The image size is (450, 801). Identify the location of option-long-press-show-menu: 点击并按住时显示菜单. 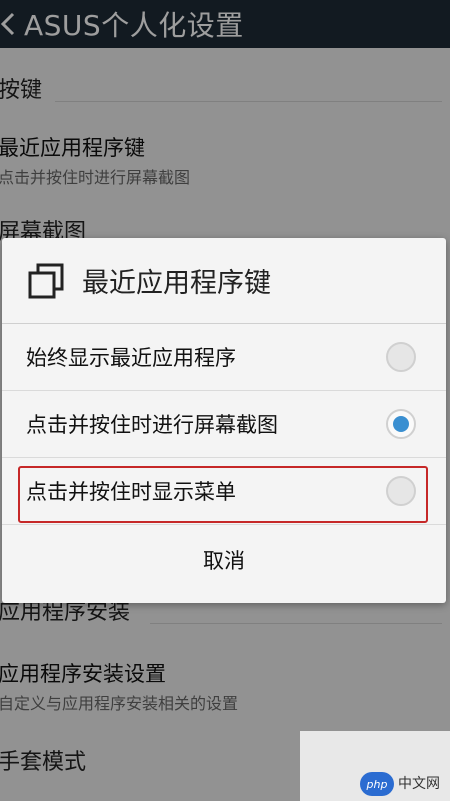
(224, 491).